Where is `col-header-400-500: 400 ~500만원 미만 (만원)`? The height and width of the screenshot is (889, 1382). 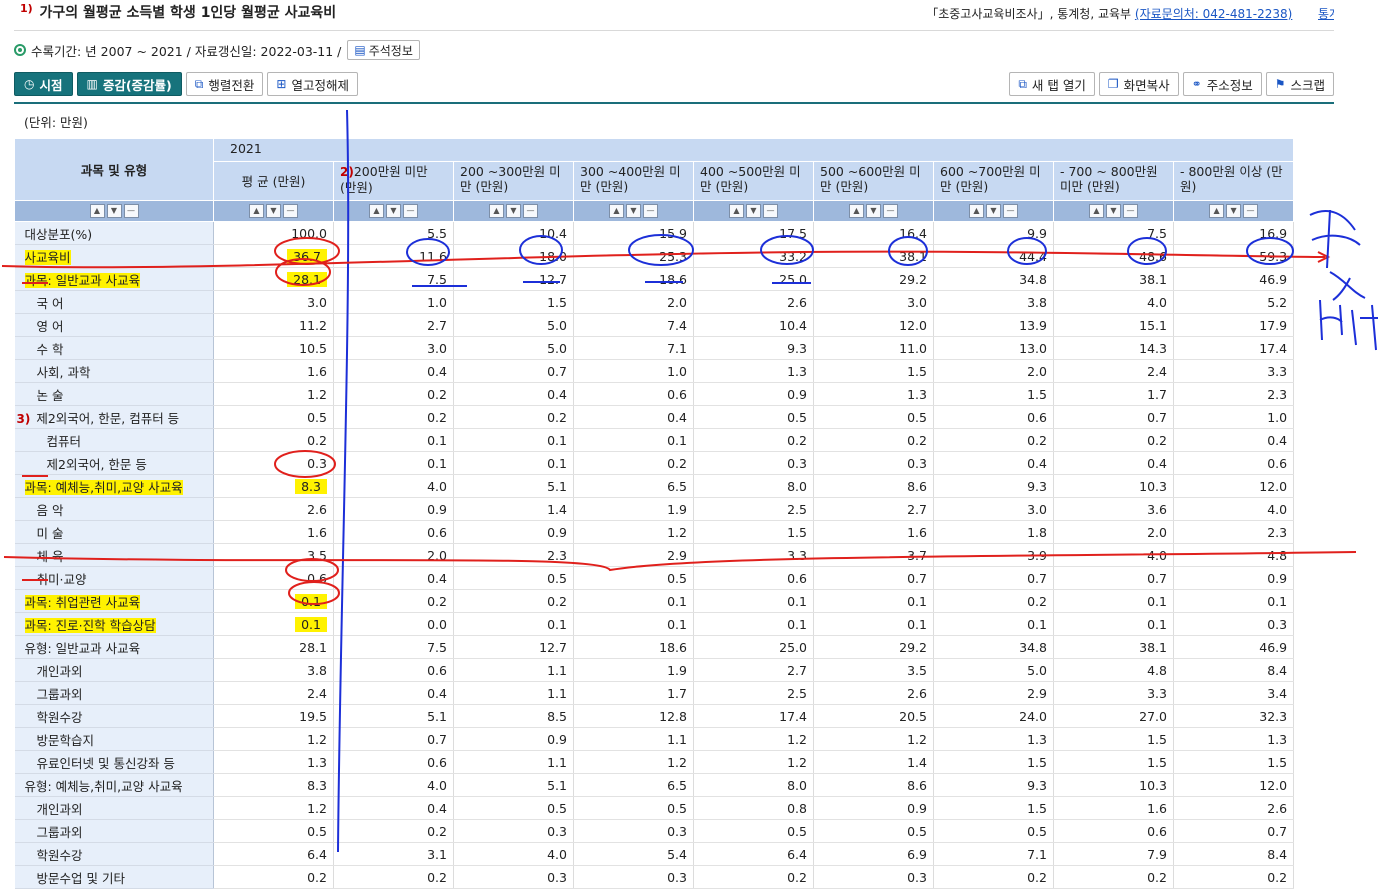
col-header-400-500: 400 ~500만원 미만 (만원) is located at coordinates (753, 181).